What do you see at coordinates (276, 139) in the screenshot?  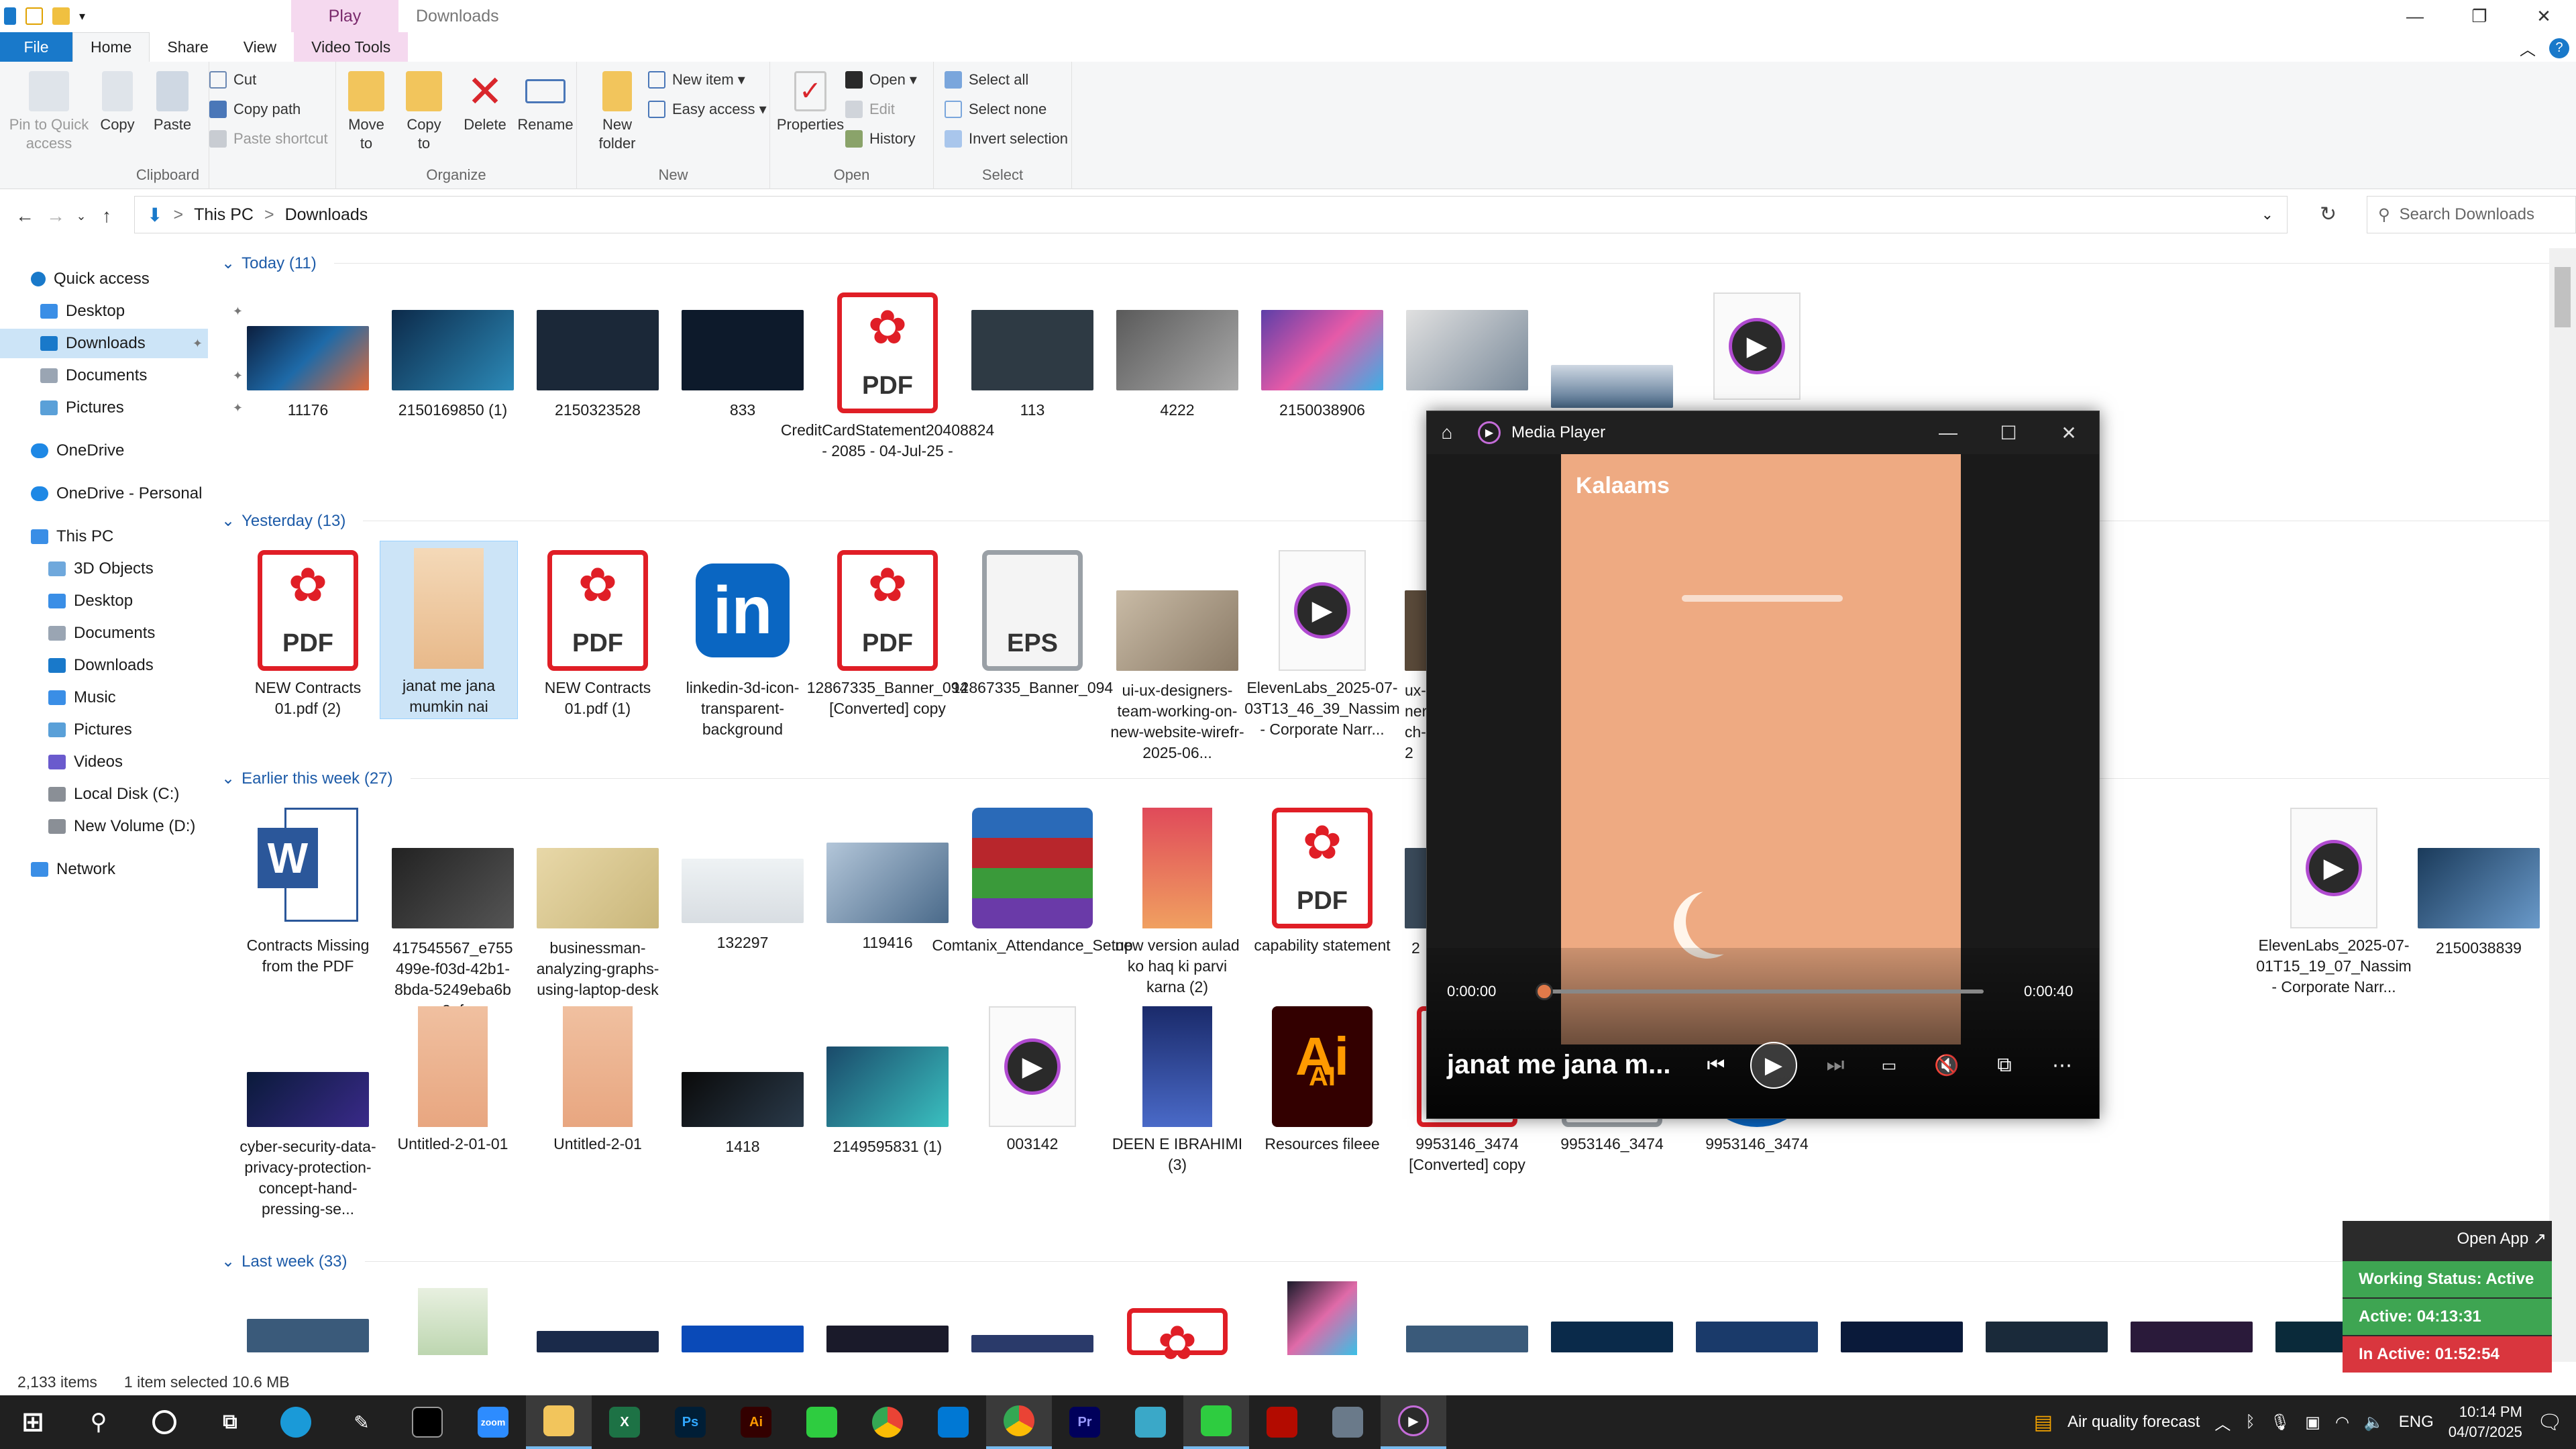 I see `paste-shortcut-button: Paste shortcut` at bounding box center [276, 139].